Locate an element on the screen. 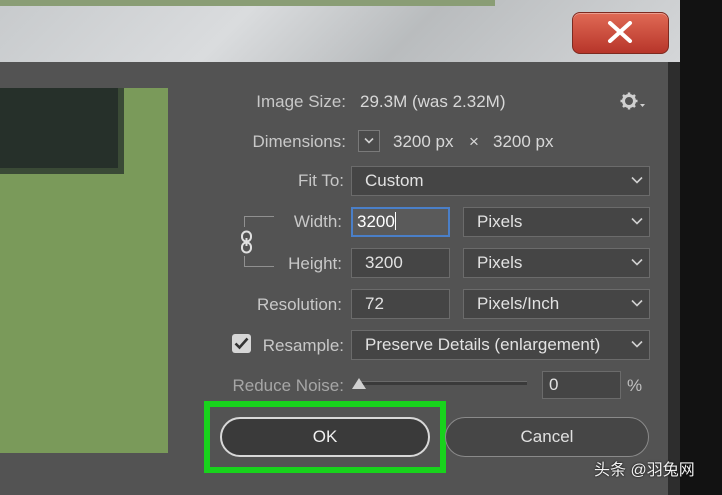 This screenshot has width=722, height=495. dimensions-height: 3200 px is located at coordinates (523, 141).